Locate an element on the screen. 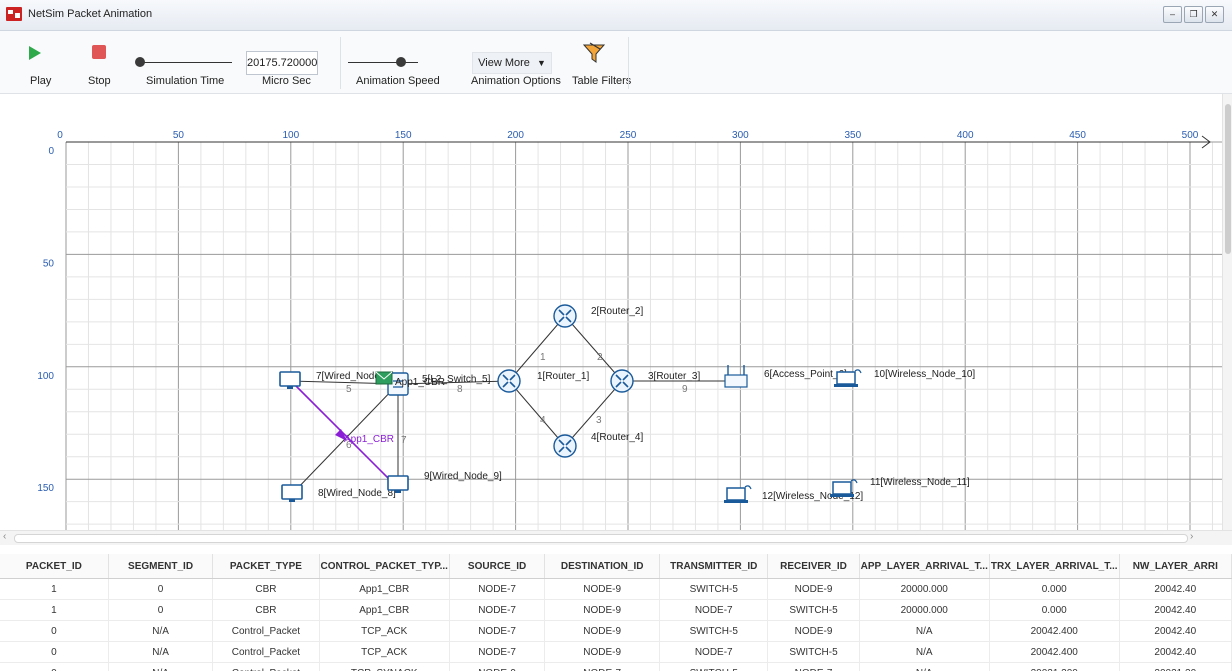 This screenshot has height=671, width=1232. x-tick-label: 100 is located at coordinates (290, 135).